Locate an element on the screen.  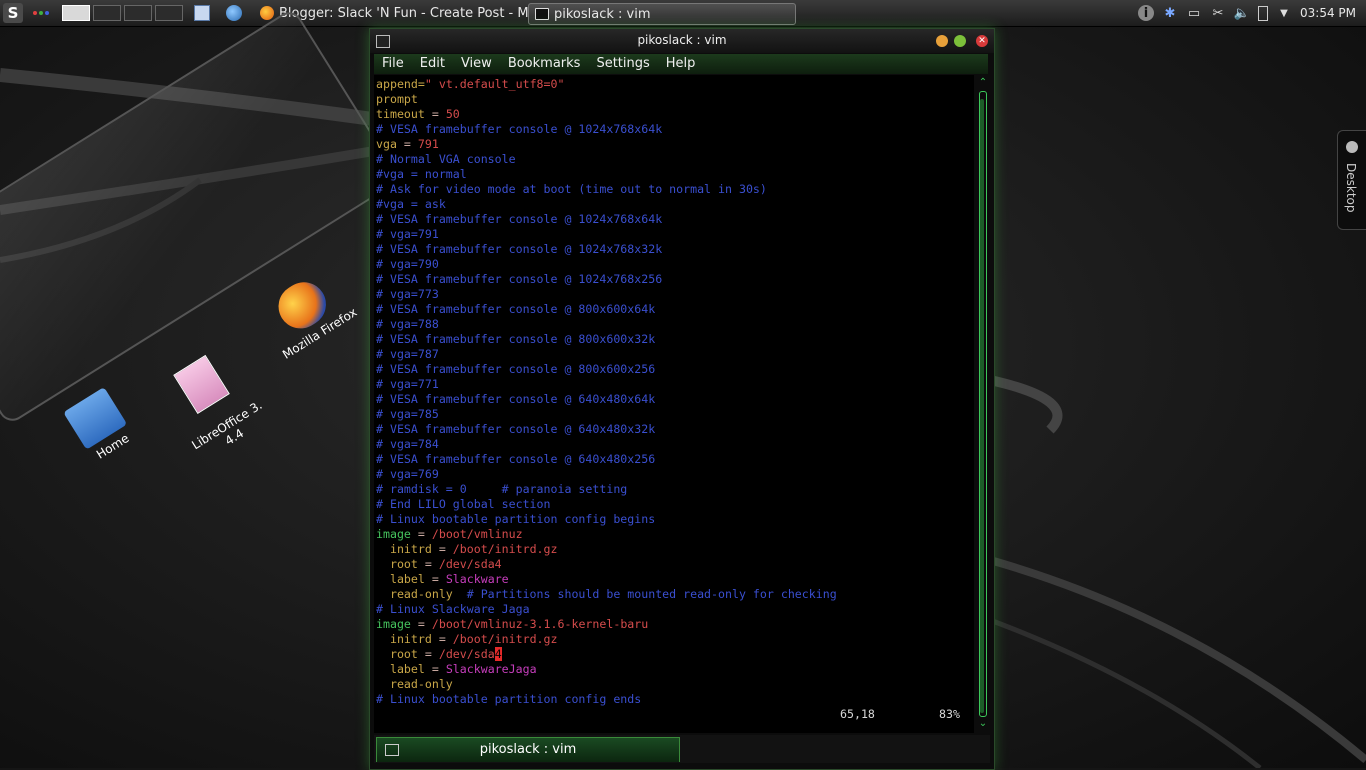
vim-line: # VESA framebuffer console @ 640x480x64k is located at coordinates (674, 399).